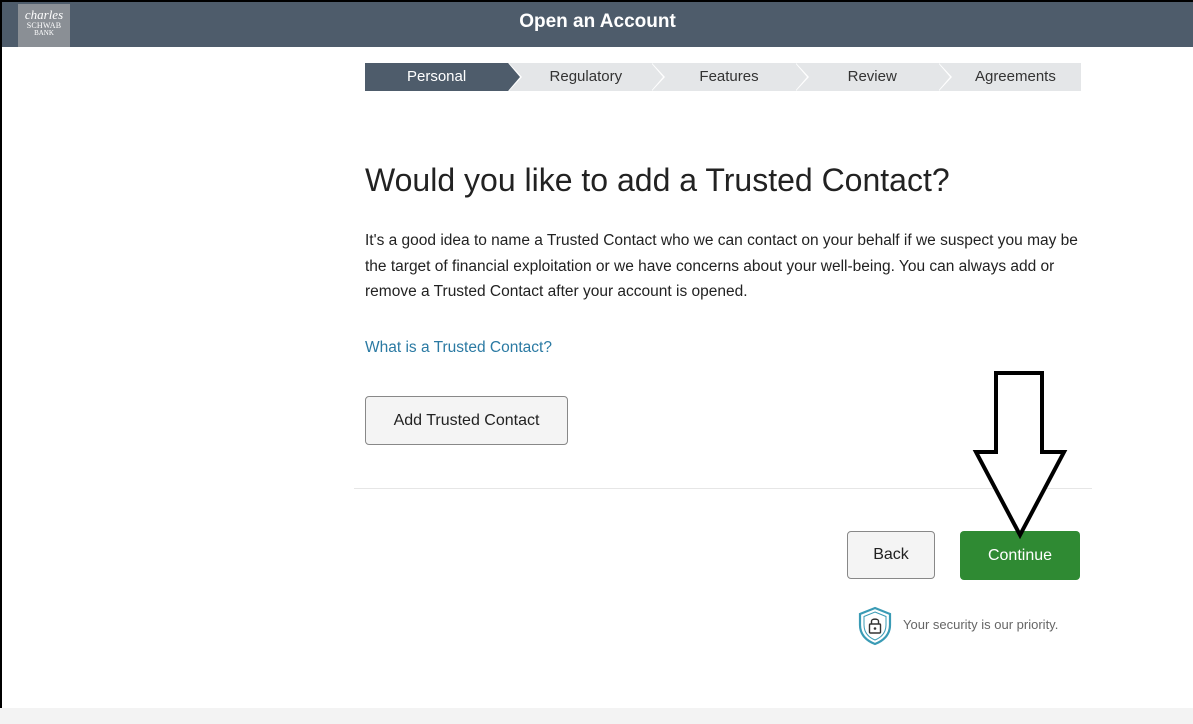 The height and width of the screenshot is (724, 1193). I want to click on step-features: Features, so click(730, 77).